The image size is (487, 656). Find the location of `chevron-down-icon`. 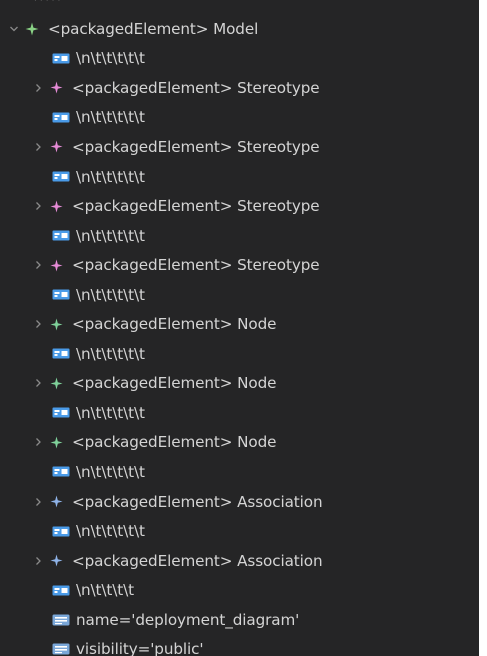

chevron-down-icon is located at coordinates (14, 29).